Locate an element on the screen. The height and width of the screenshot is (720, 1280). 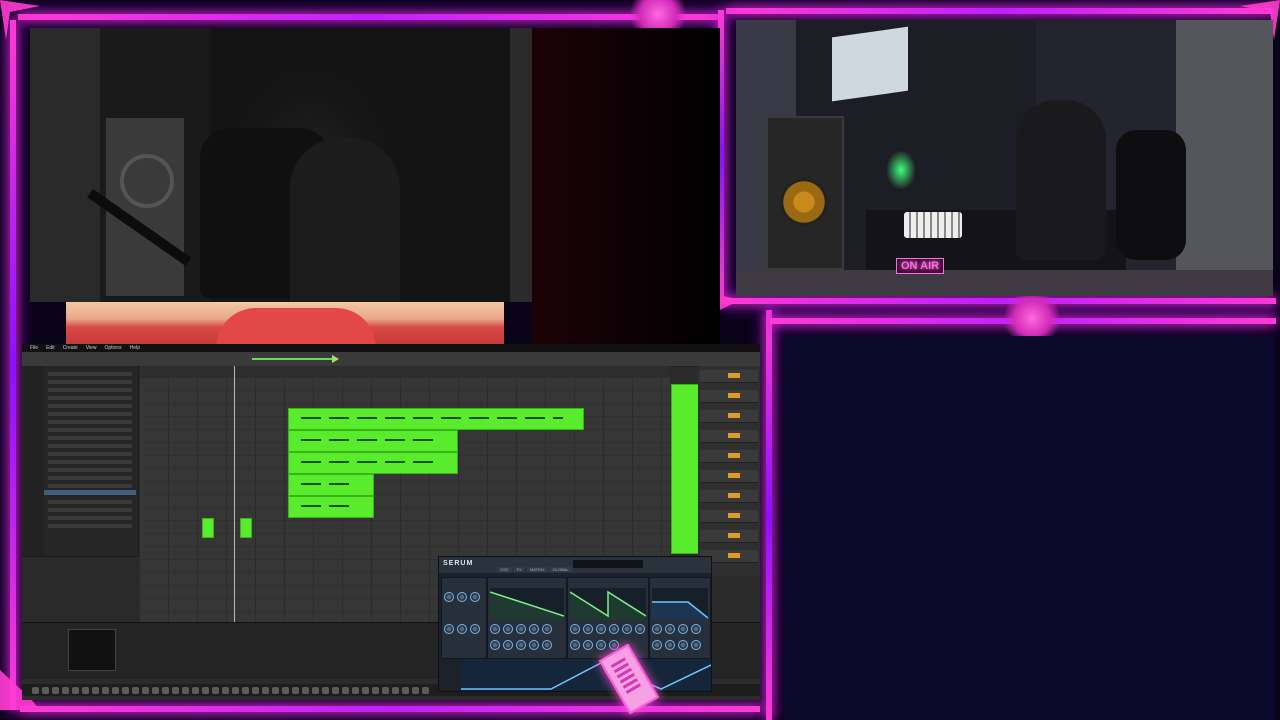
browser-selected-row is located at coordinates (90, 492).